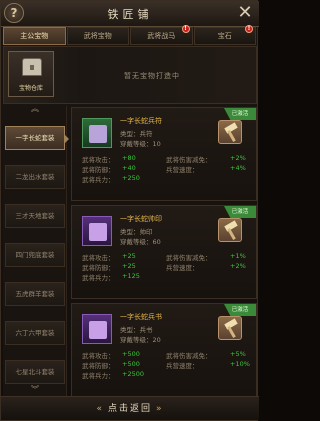 This screenshot has width=320, height=421. I want to click on sidebar-item-label: 三才天地套装, so click(35, 216).